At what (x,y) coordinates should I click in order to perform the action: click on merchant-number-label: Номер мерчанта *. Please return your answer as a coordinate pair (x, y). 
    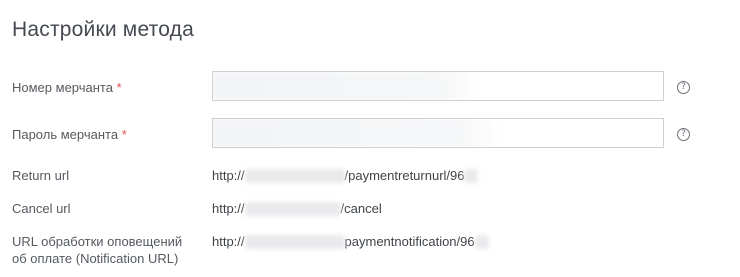
    Looking at the image, I should click on (67, 87).